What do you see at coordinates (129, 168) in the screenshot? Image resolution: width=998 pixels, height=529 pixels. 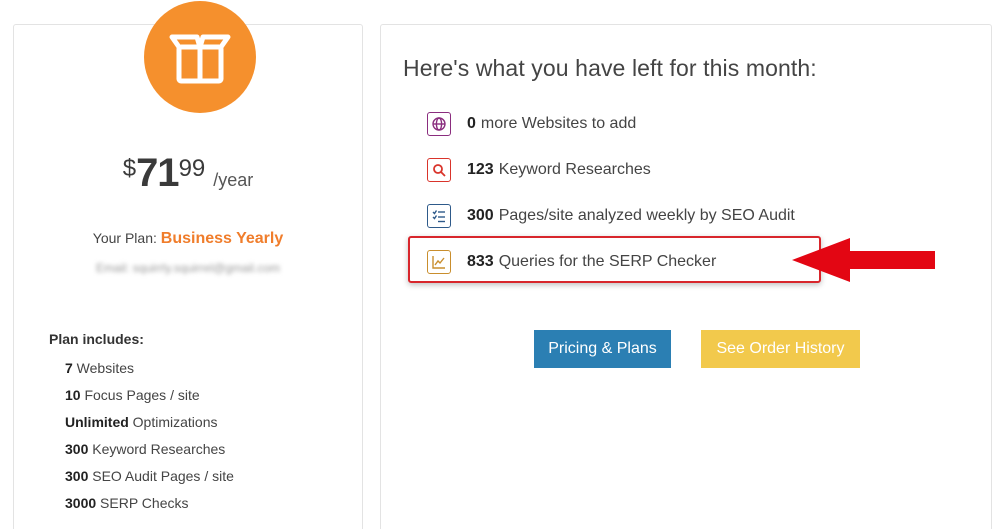 I see `price-currency: $` at bounding box center [129, 168].